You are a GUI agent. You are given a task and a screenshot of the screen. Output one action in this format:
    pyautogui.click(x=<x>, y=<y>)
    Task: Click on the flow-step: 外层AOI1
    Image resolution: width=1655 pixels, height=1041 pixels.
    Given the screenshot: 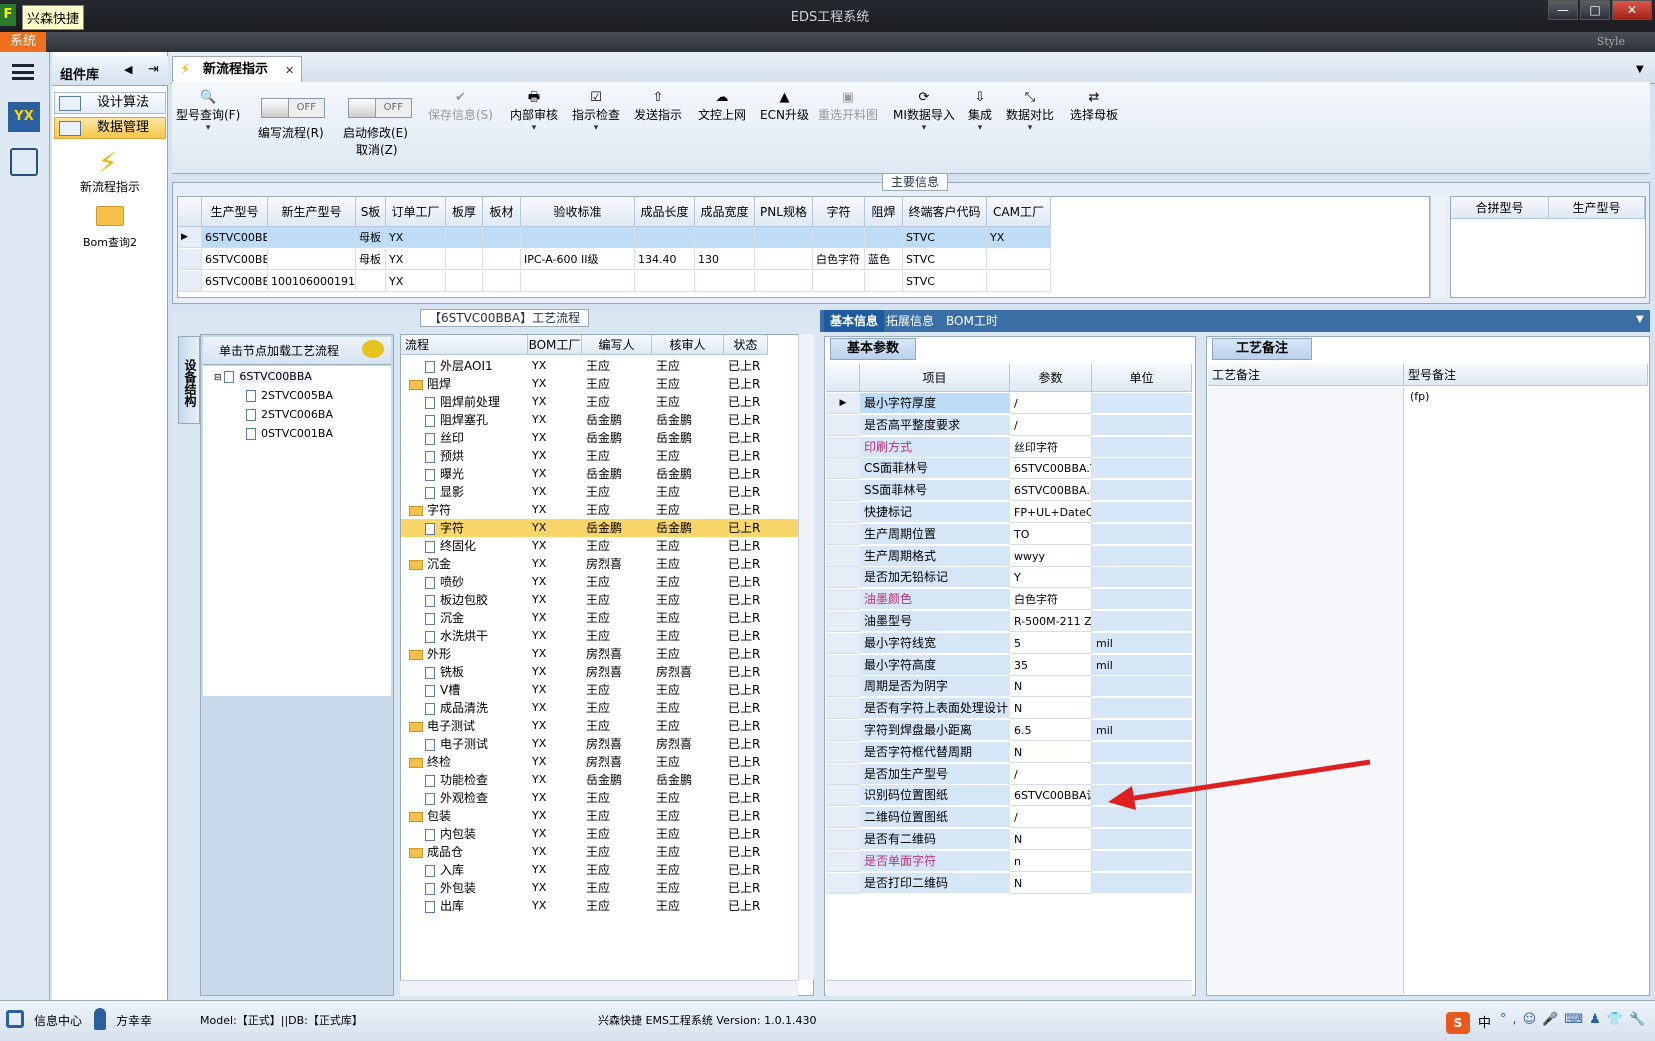 What is the action you would take?
    pyautogui.click(x=476, y=366)
    